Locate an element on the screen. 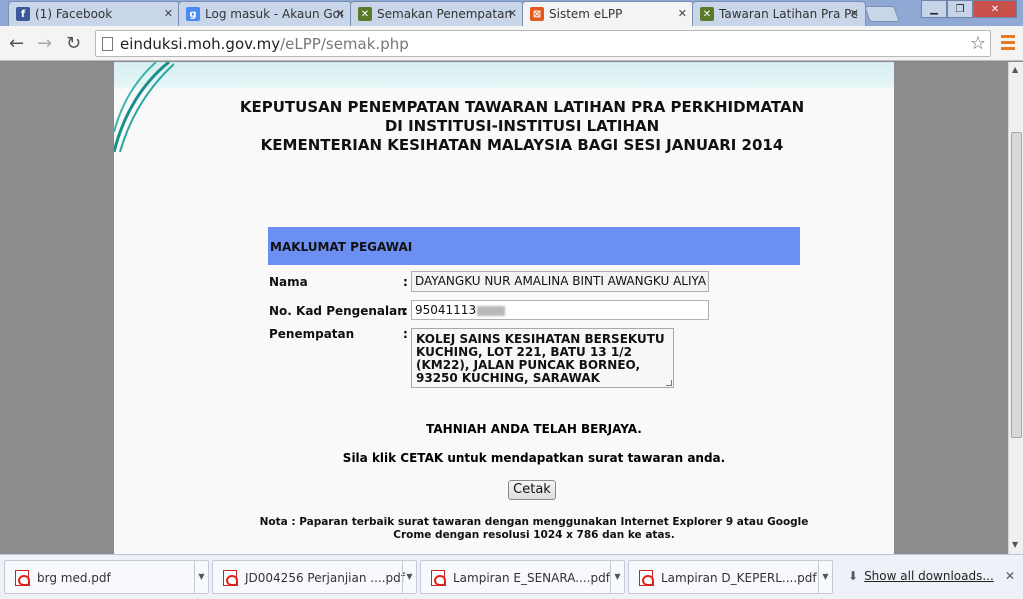 The height and width of the screenshot is (599, 1023). redacted-blur is located at coordinates (491, 310).